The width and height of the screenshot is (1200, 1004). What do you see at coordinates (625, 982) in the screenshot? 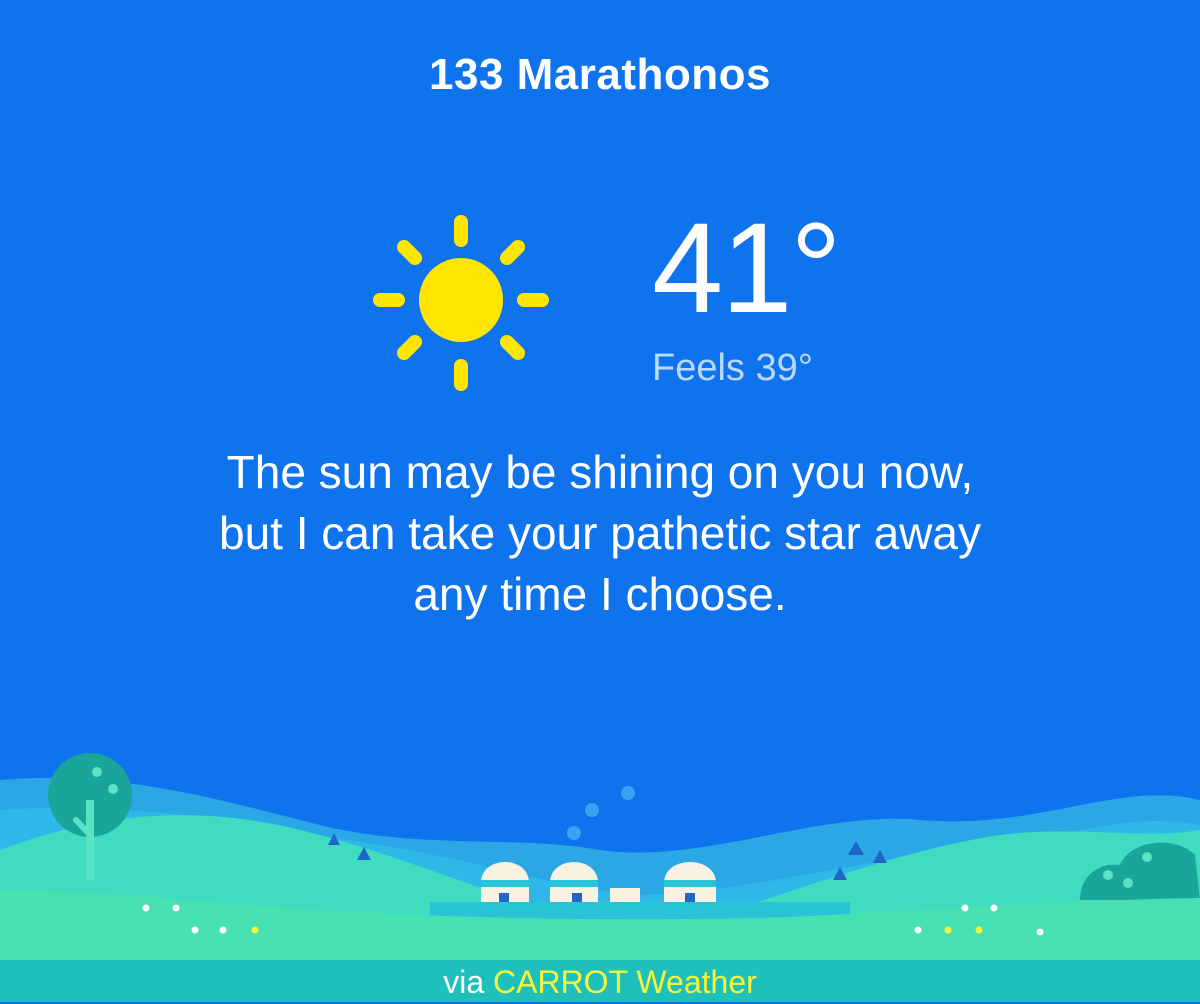
I see `brand-name: CARROT Weather` at bounding box center [625, 982].